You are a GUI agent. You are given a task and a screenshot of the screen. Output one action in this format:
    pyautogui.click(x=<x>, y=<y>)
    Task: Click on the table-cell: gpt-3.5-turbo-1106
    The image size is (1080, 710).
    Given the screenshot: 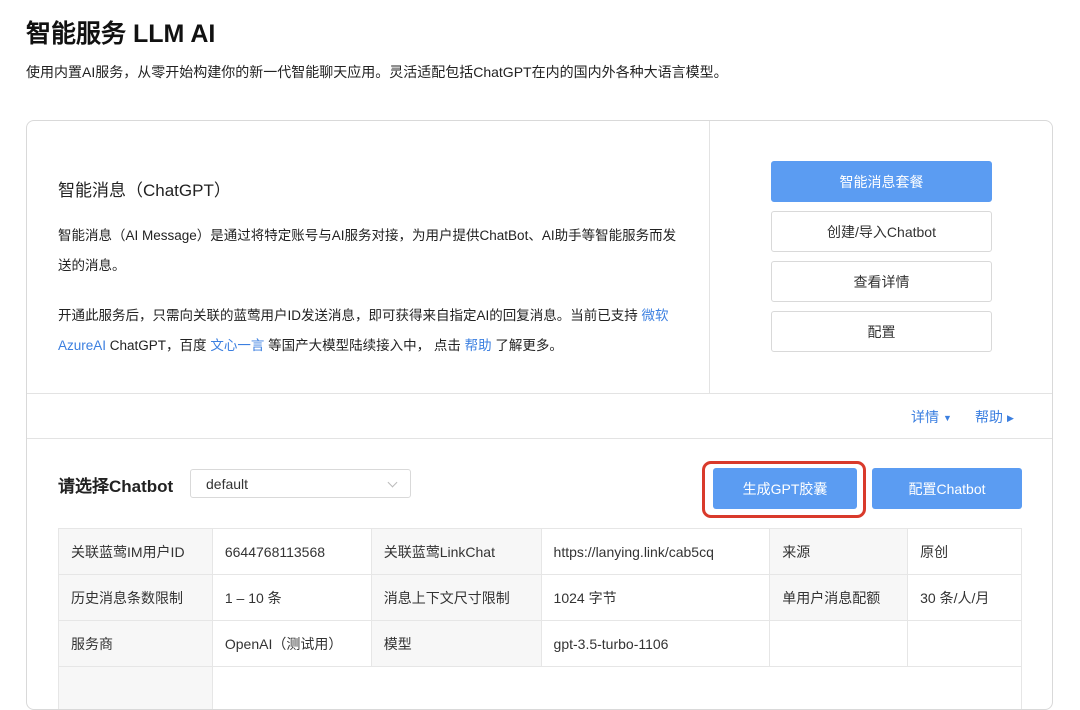 What is the action you would take?
    pyautogui.click(x=655, y=644)
    